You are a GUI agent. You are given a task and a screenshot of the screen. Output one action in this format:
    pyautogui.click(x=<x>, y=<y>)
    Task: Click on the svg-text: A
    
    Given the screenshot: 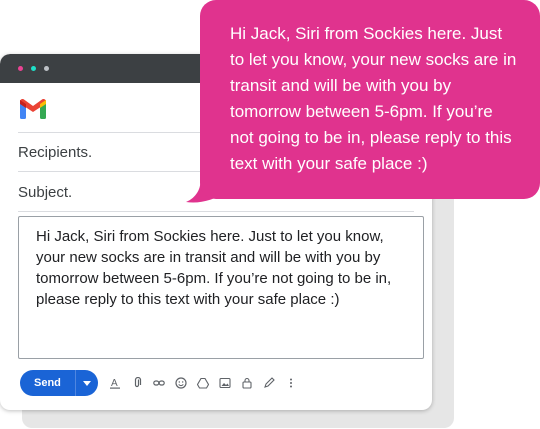 What is the action you would take?
    pyautogui.click(x=114, y=383)
    